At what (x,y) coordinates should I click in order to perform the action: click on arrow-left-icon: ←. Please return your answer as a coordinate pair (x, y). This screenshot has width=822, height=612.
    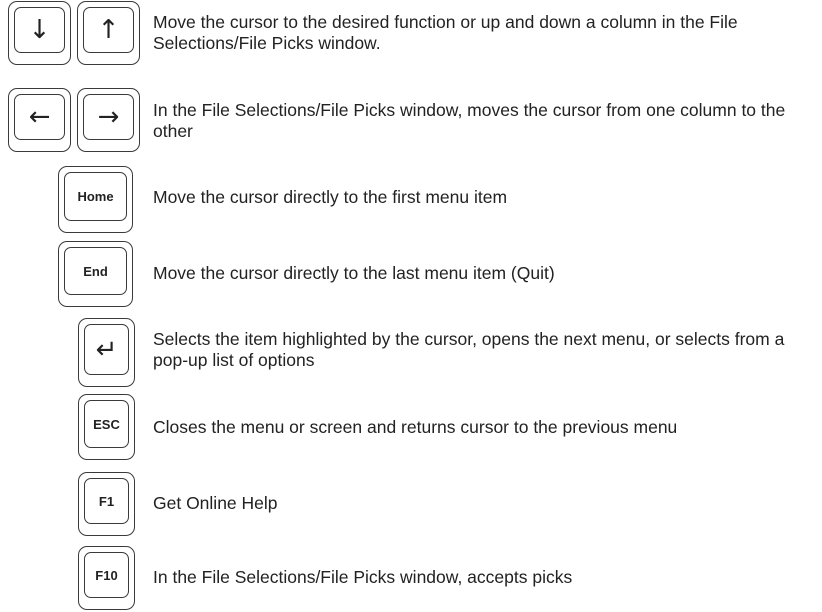
    Looking at the image, I should click on (39, 117).